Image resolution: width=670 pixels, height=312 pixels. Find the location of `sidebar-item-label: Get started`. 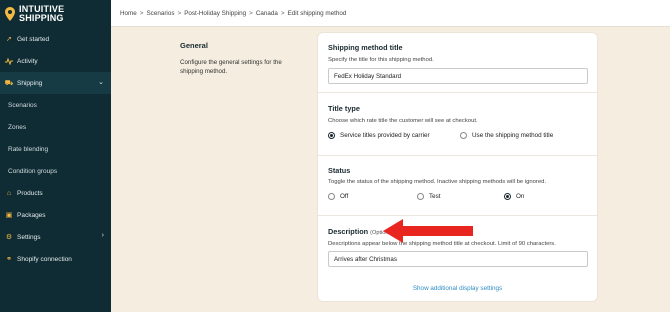

sidebar-item-label: Get started is located at coordinates (33, 39).